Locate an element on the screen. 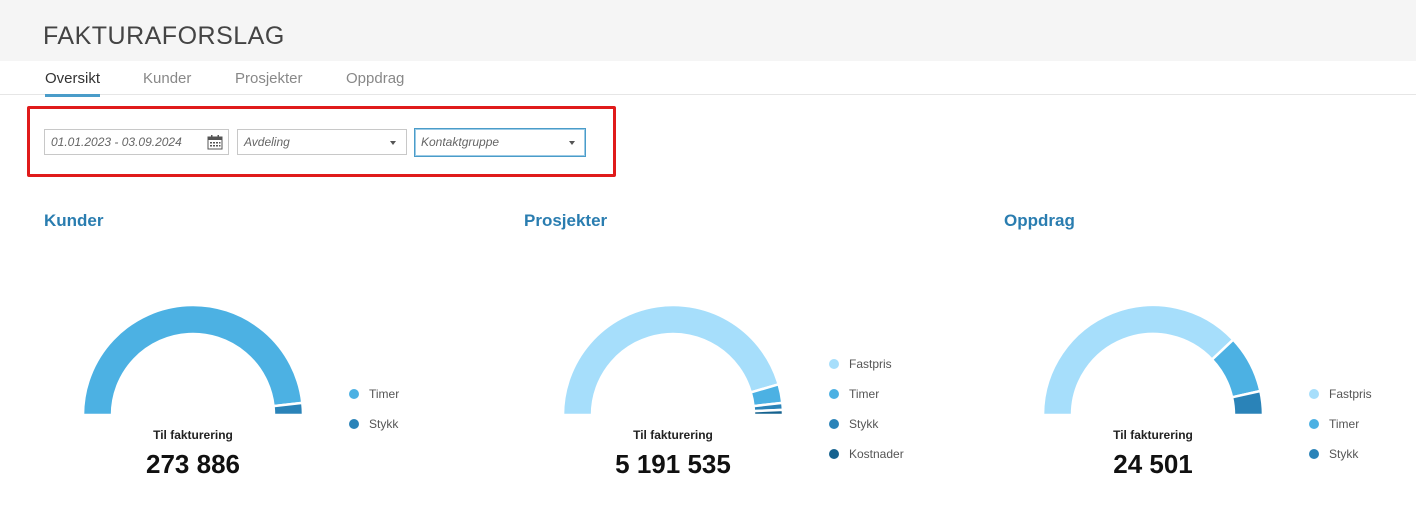 Image resolution: width=1416 pixels, height=519 pixels. date-range-value: 01.01.2023 - 03.09.2024 is located at coordinates (116, 142).